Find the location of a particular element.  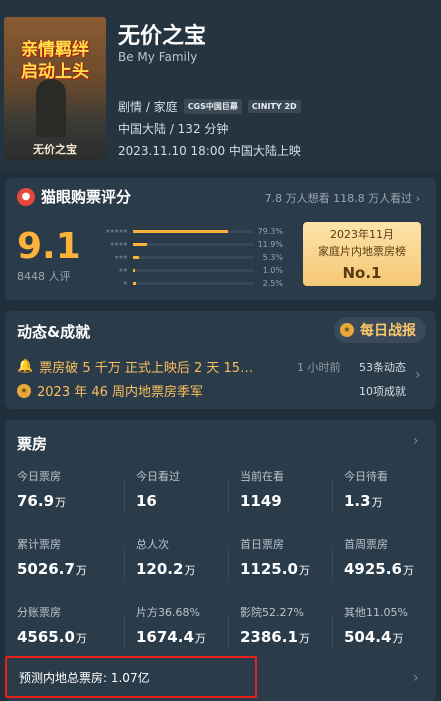

boxoffice-label: 其他11.05% is located at coordinates (376, 612).